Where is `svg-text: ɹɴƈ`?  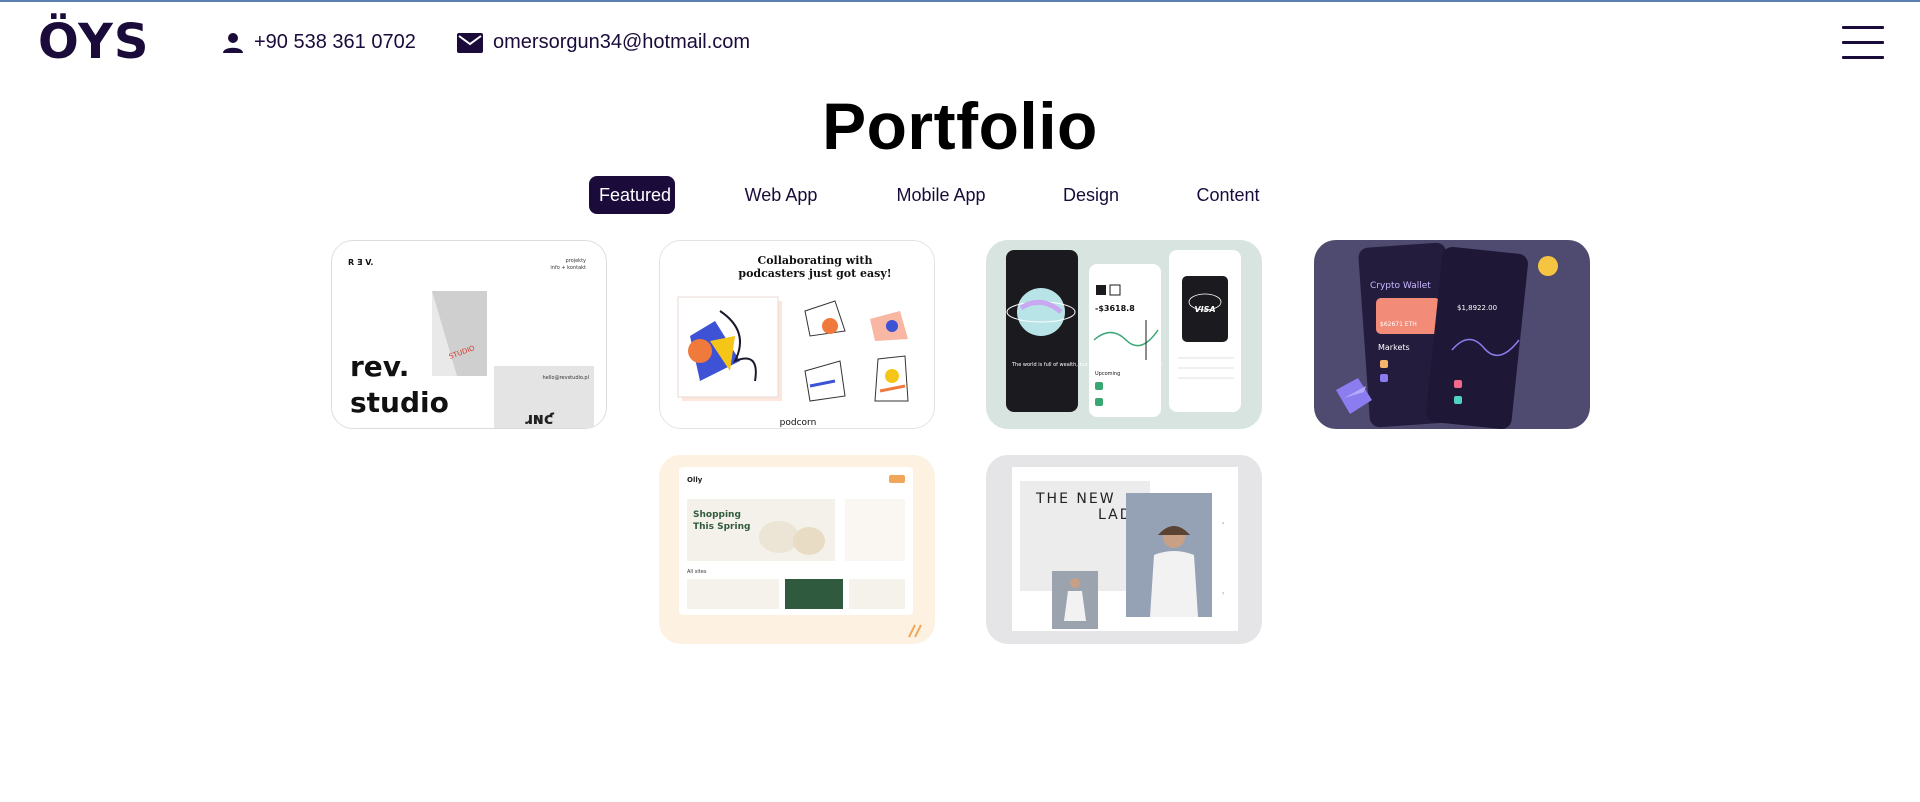
svg-text: ɹɴƈ is located at coordinates (539, 418).